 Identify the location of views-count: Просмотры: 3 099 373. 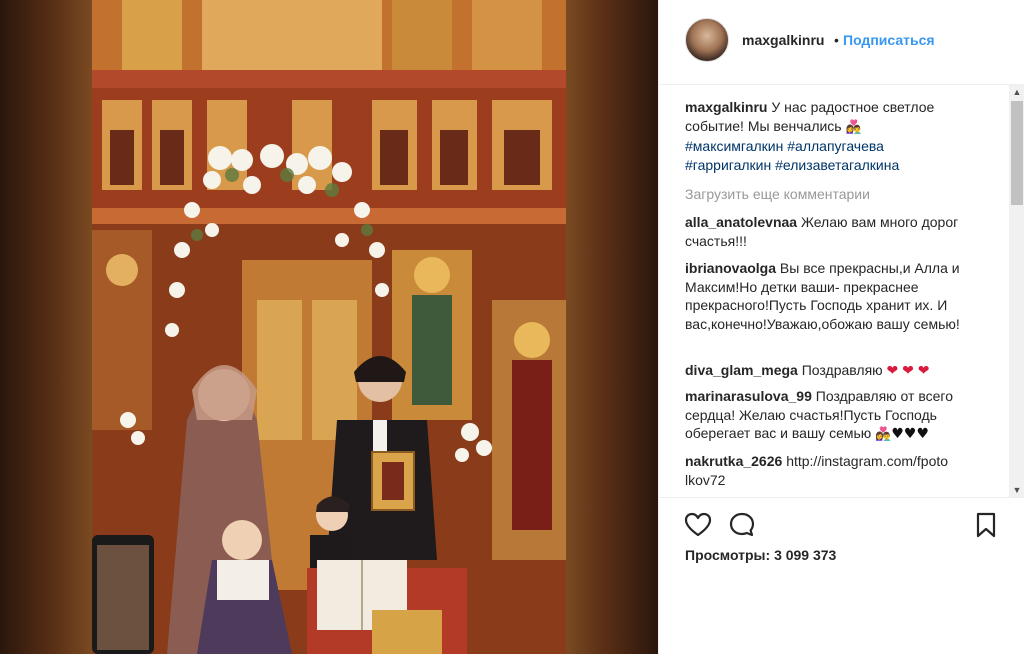
(760, 555).